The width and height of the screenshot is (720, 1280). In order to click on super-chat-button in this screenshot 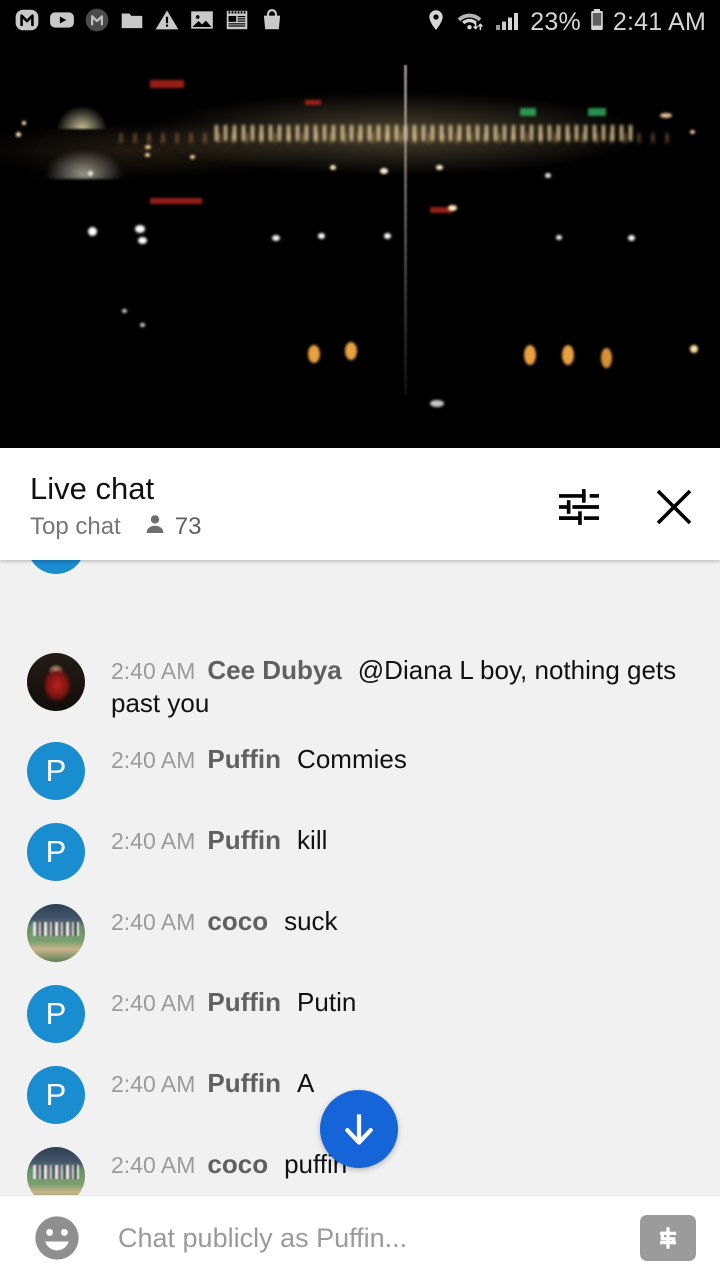, I will do `click(668, 1238)`.